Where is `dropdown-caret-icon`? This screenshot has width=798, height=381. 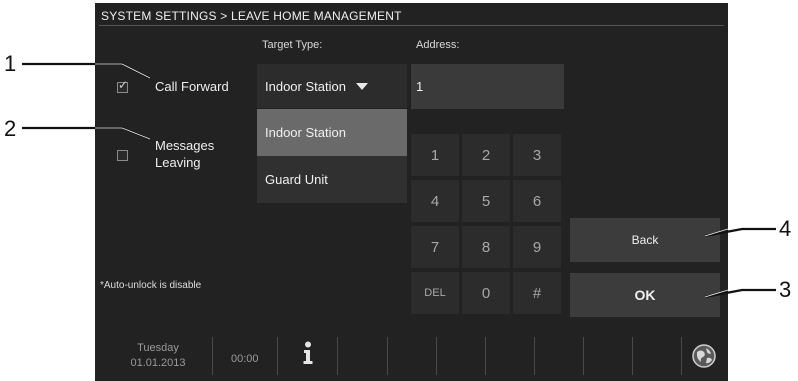
dropdown-caret-icon is located at coordinates (361, 86).